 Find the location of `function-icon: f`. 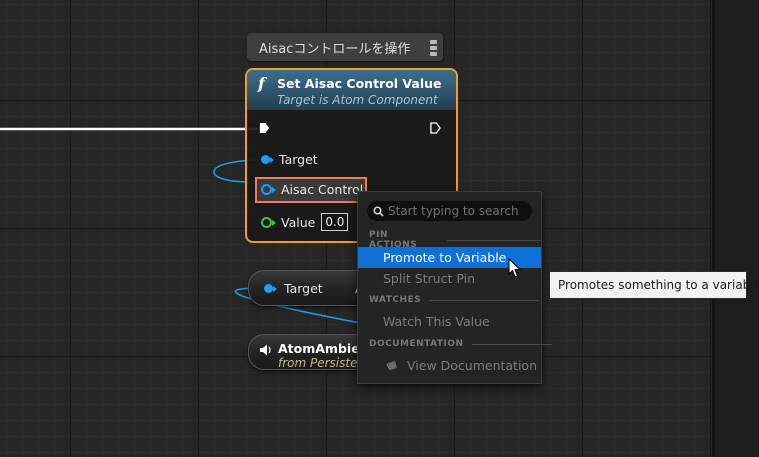

function-icon: f is located at coordinates (261, 83).